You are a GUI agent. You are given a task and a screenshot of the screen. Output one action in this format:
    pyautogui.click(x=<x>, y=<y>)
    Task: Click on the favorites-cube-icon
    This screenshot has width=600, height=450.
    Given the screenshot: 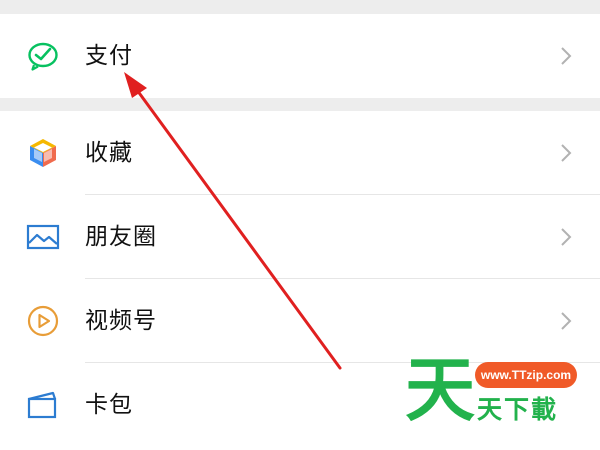 What is the action you would take?
    pyautogui.click(x=43, y=153)
    